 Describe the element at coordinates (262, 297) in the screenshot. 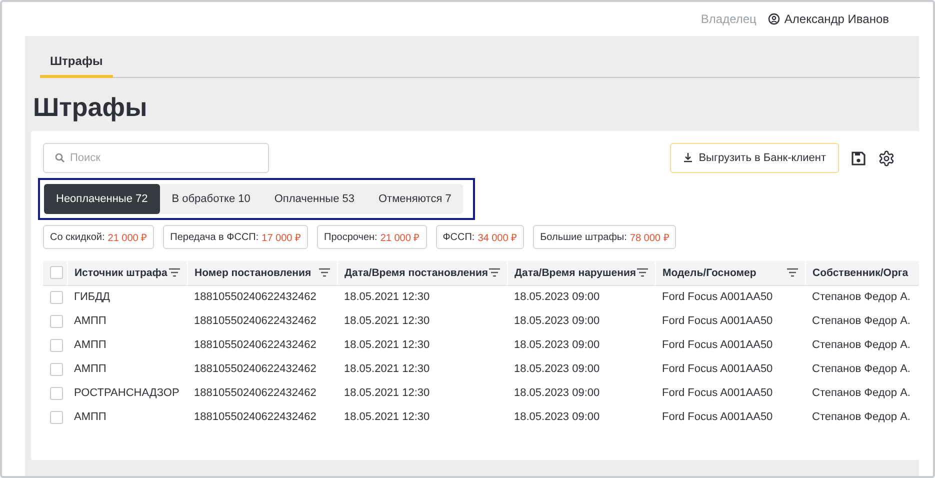

I see `table-cell: 18810550240622432462` at that location.